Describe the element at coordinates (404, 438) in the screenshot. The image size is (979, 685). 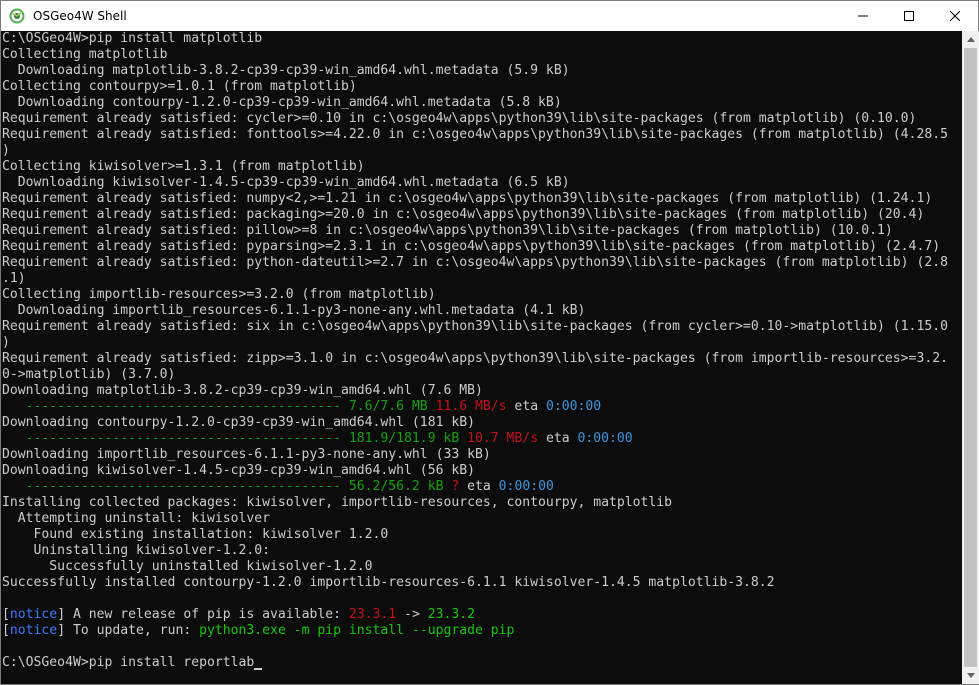
I see `console-text: 181.9/181.9 kB` at that location.